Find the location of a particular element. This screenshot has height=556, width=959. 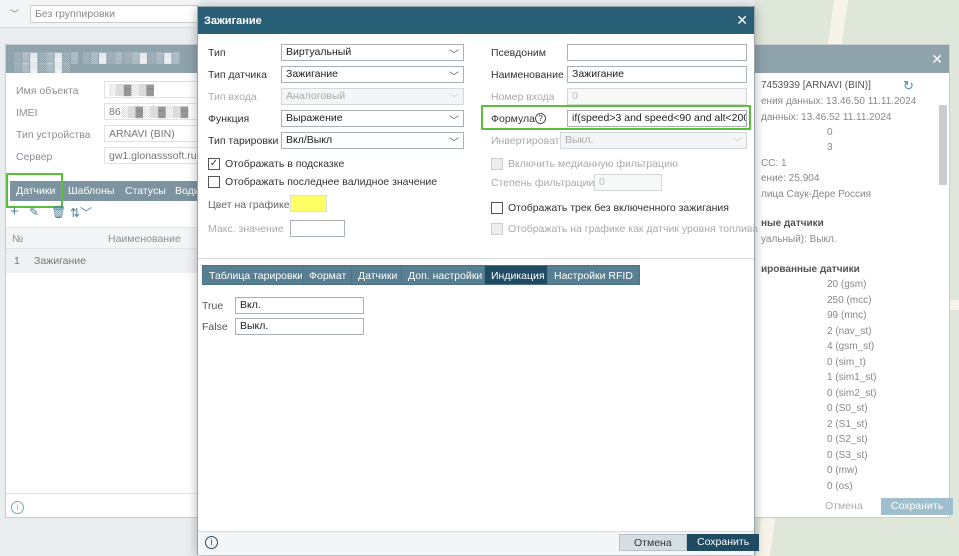

name-input: Зажигание is located at coordinates (657, 74).